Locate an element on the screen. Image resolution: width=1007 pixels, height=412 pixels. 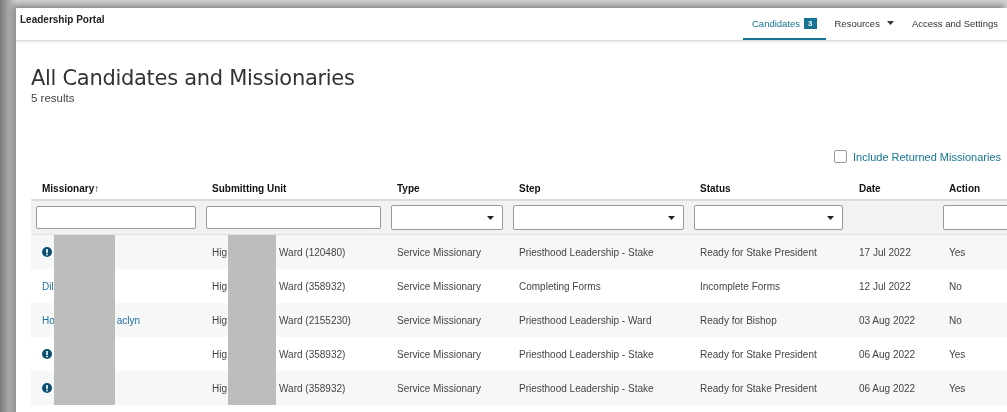
table-cell: Incomplete Forms is located at coordinates (740, 286).